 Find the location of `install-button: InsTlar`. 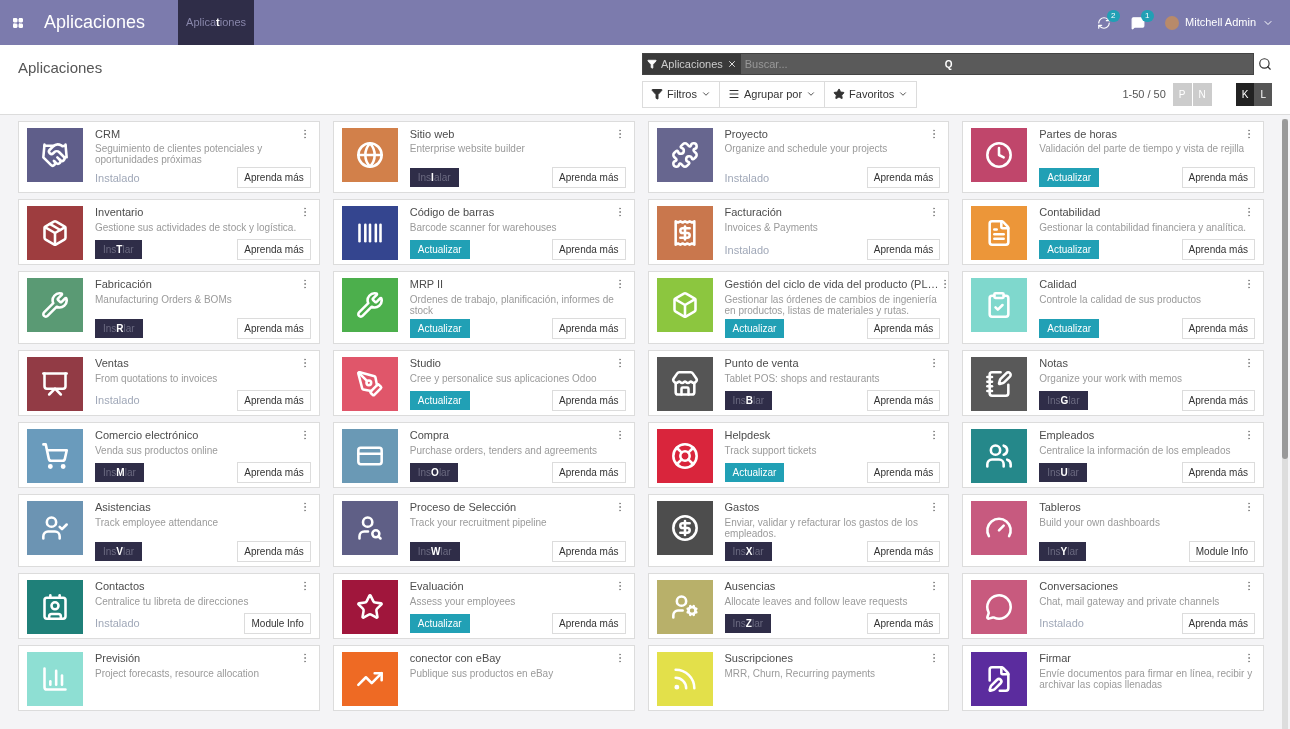

install-button: InsTlar is located at coordinates (118, 250).